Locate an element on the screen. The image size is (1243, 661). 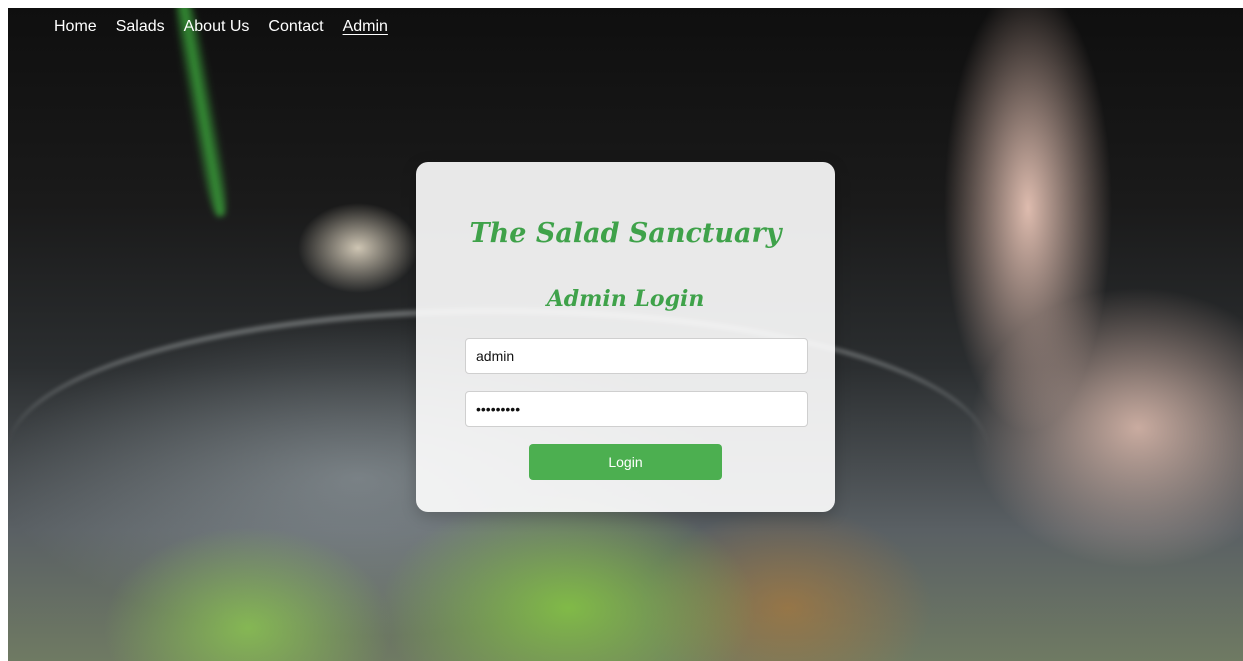
main-navigation: Home Salads About Us Contact Admin is located at coordinates (221, 27).